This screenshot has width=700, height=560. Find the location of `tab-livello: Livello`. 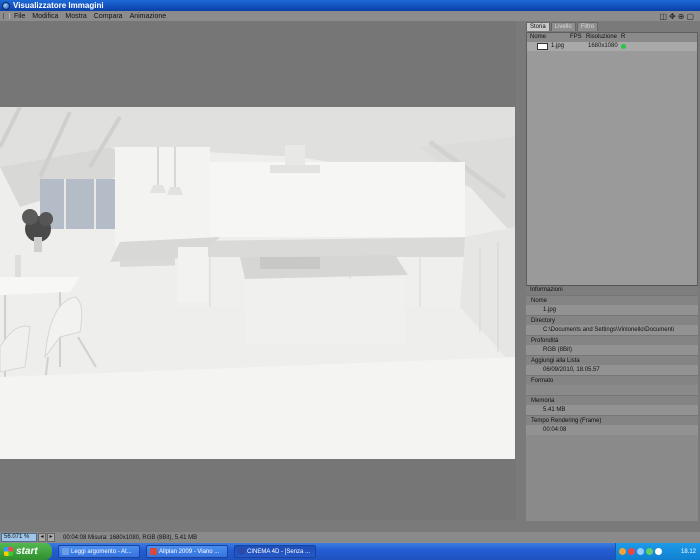

tab-livello: Livello is located at coordinates (563, 26).